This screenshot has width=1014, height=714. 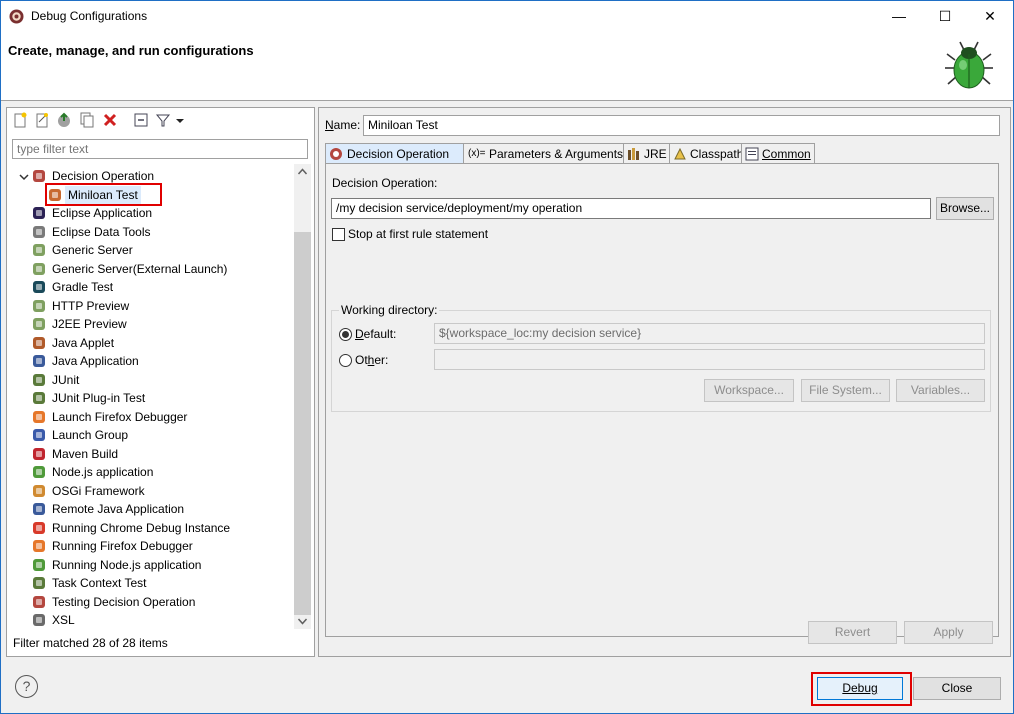 What do you see at coordinates (150, 361) in the screenshot?
I see `tree-item: Java Application` at bounding box center [150, 361].